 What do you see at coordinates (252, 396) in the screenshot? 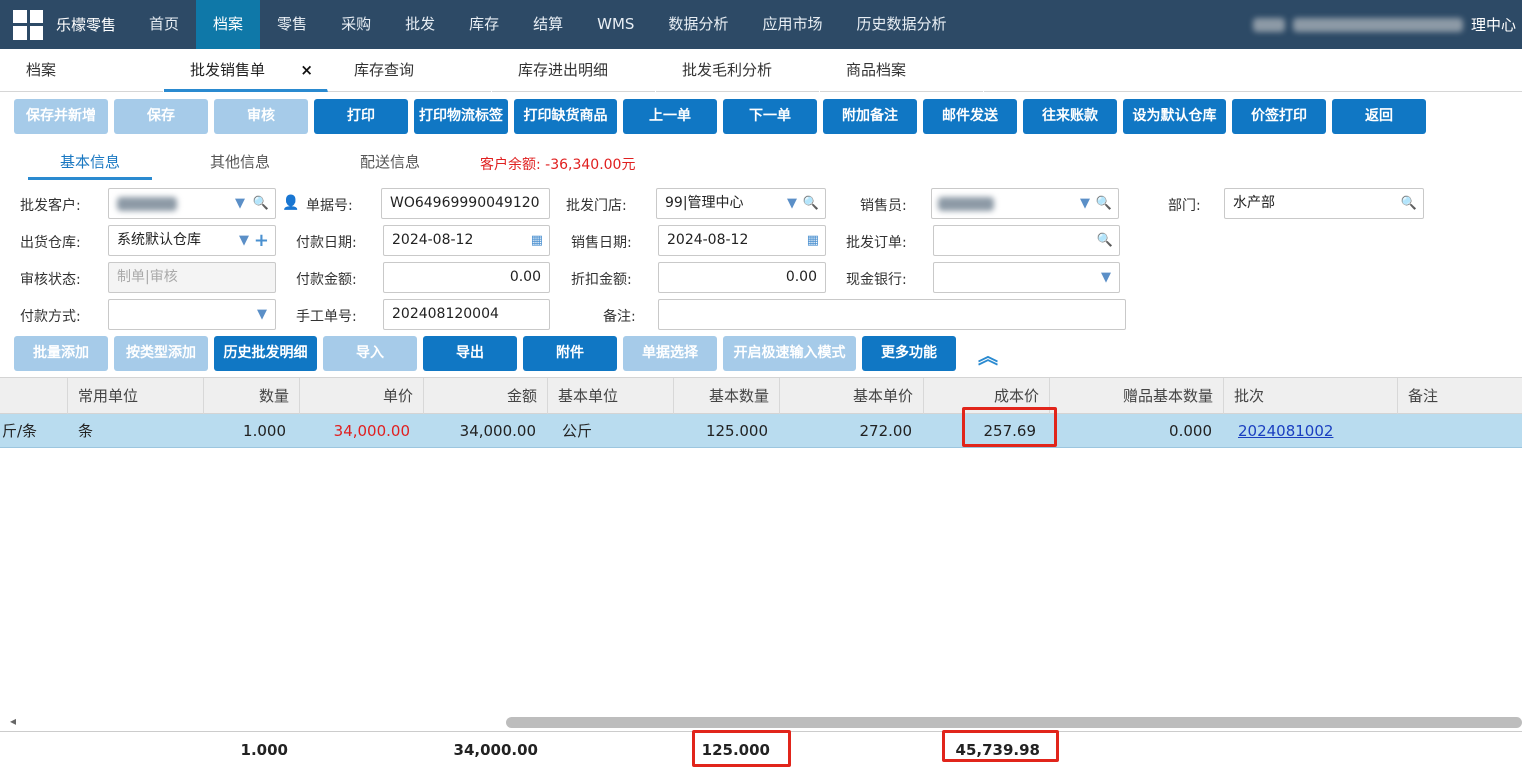
I see `column-header-qty: 数量` at bounding box center [252, 396].